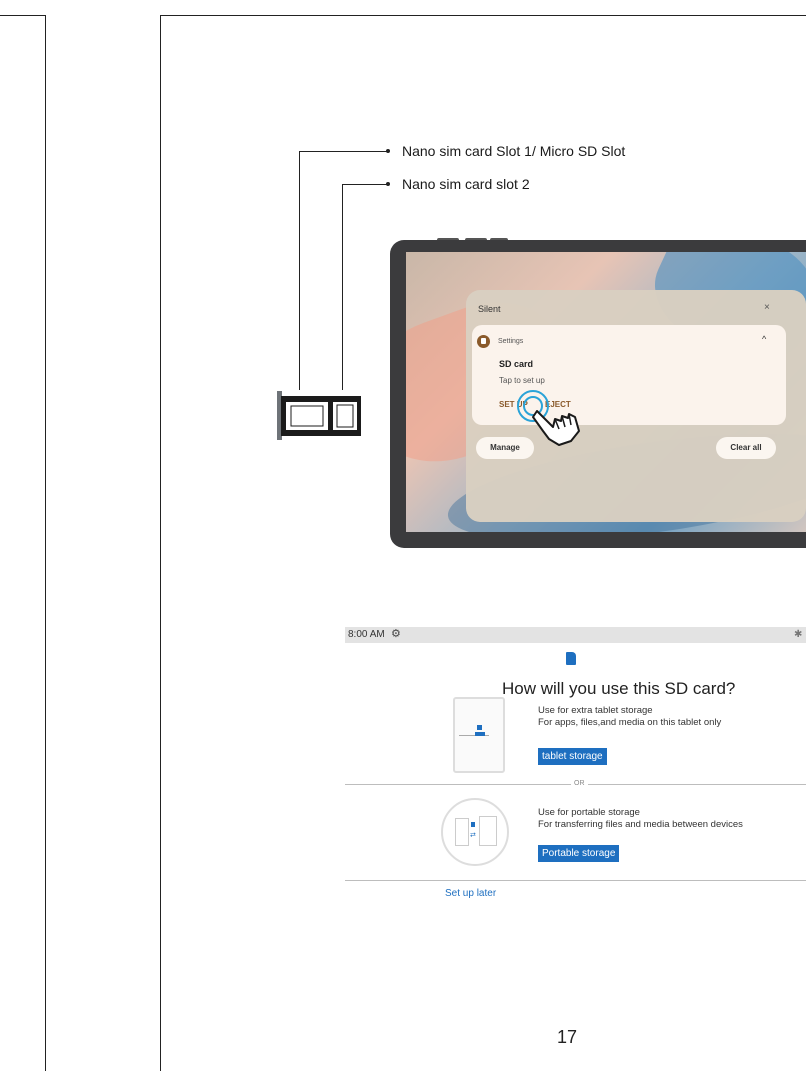 The height and width of the screenshot is (1071, 806). Describe the element at coordinates (489, 309) in the screenshot. I see `notification-silent-header: Silent` at that location.